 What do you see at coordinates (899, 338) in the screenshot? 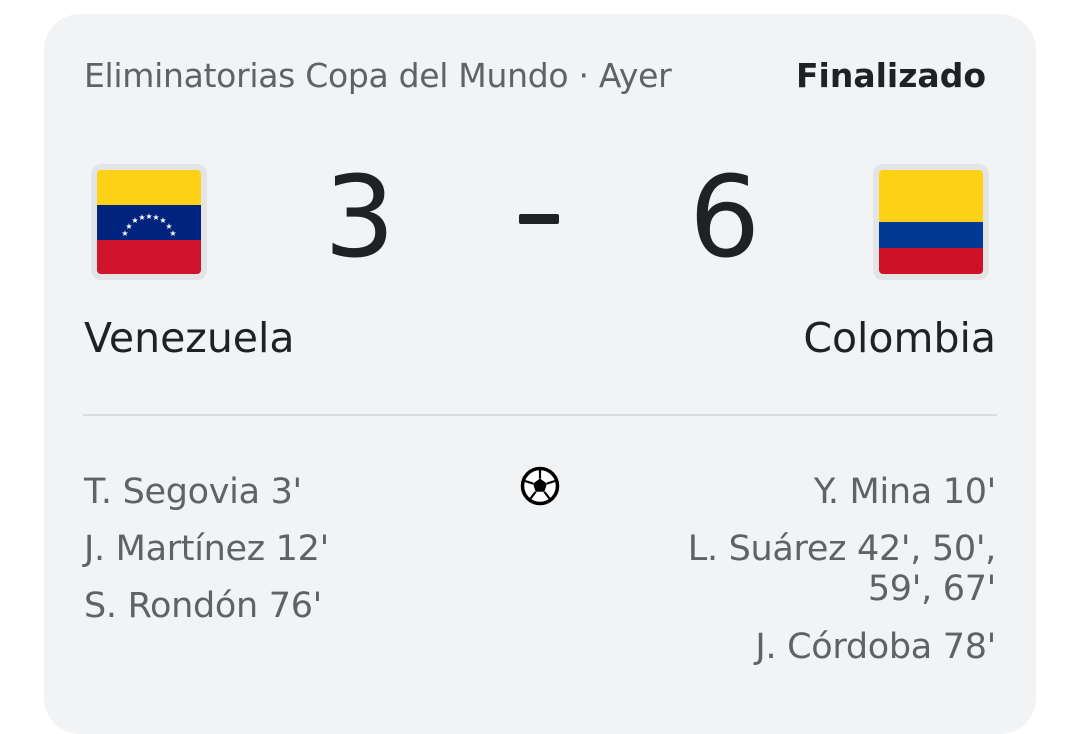
I see `away-team-name: Colombia` at bounding box center [899, 338].